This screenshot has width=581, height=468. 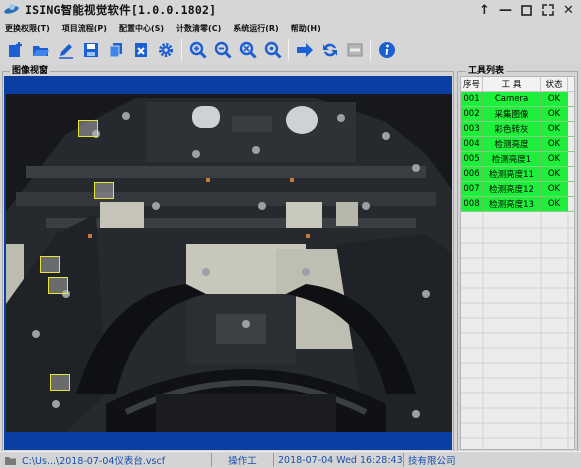 I want to click on tool-index: 005, so click(x=472, y=159).